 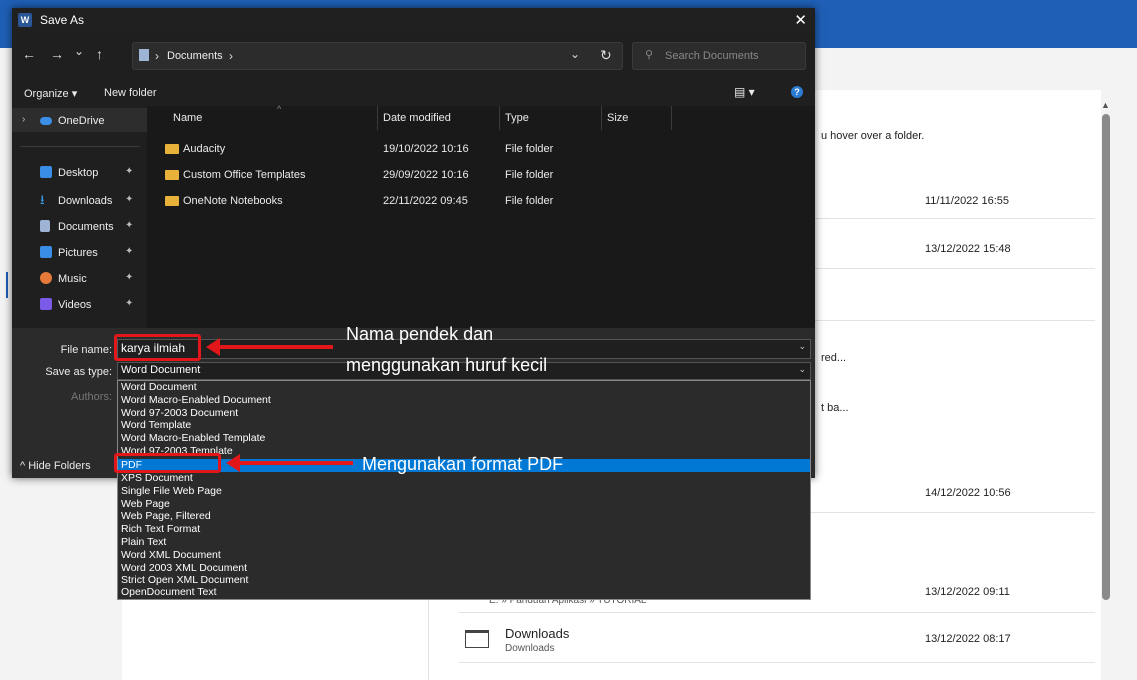 I want to click on save-type-option: Single File Web Page, so click(x=171, y=491).